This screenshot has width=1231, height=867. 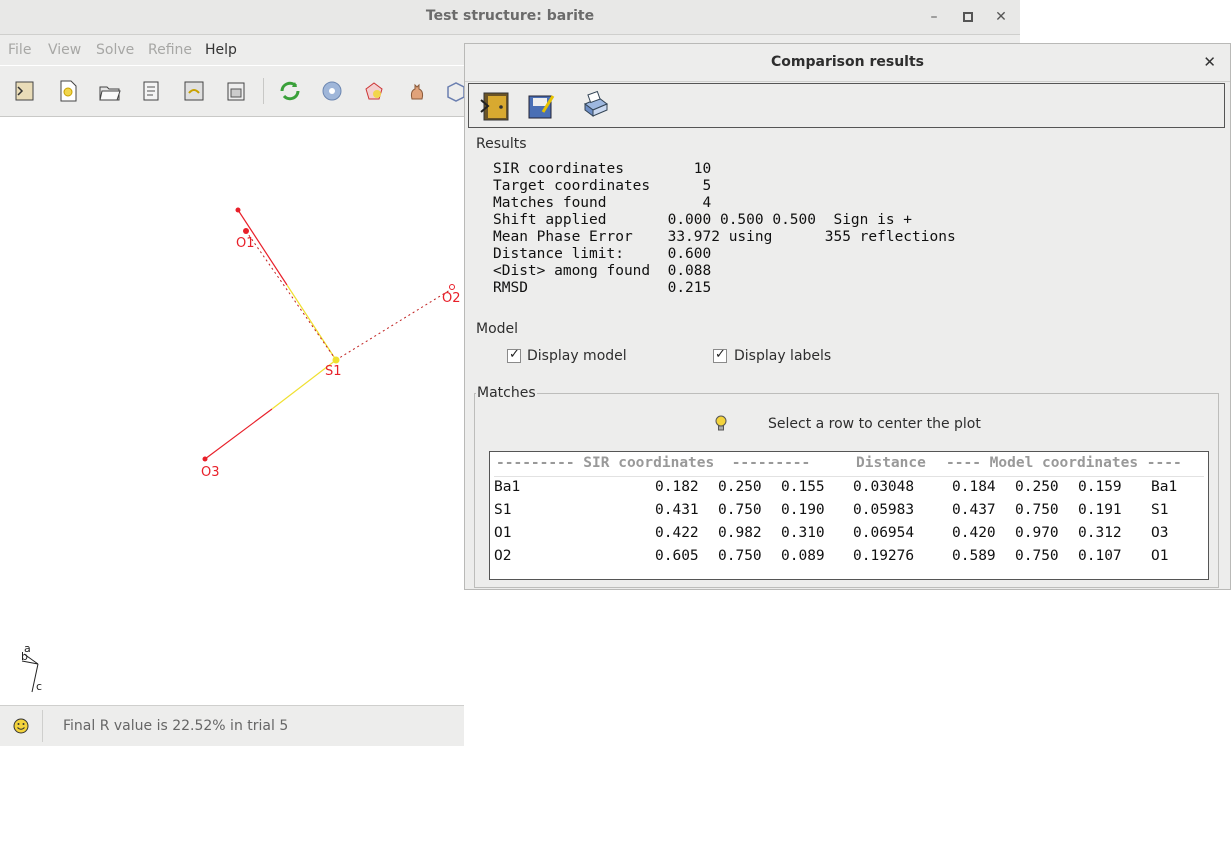 What do you see at coordinates (311, 322) in the screenshot?
I see `bond-o1-s1-yellow` at bounding box center [311, 322].